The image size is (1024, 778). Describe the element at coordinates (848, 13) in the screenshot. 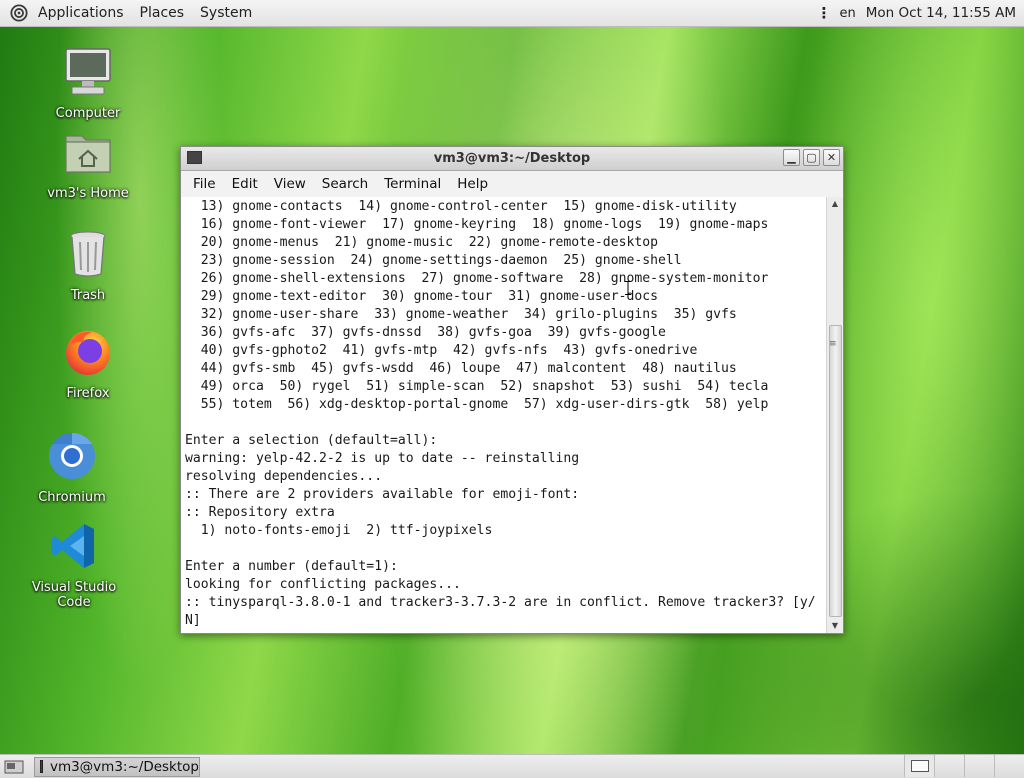

I see `keyboard-language-indicator: en` at that location.